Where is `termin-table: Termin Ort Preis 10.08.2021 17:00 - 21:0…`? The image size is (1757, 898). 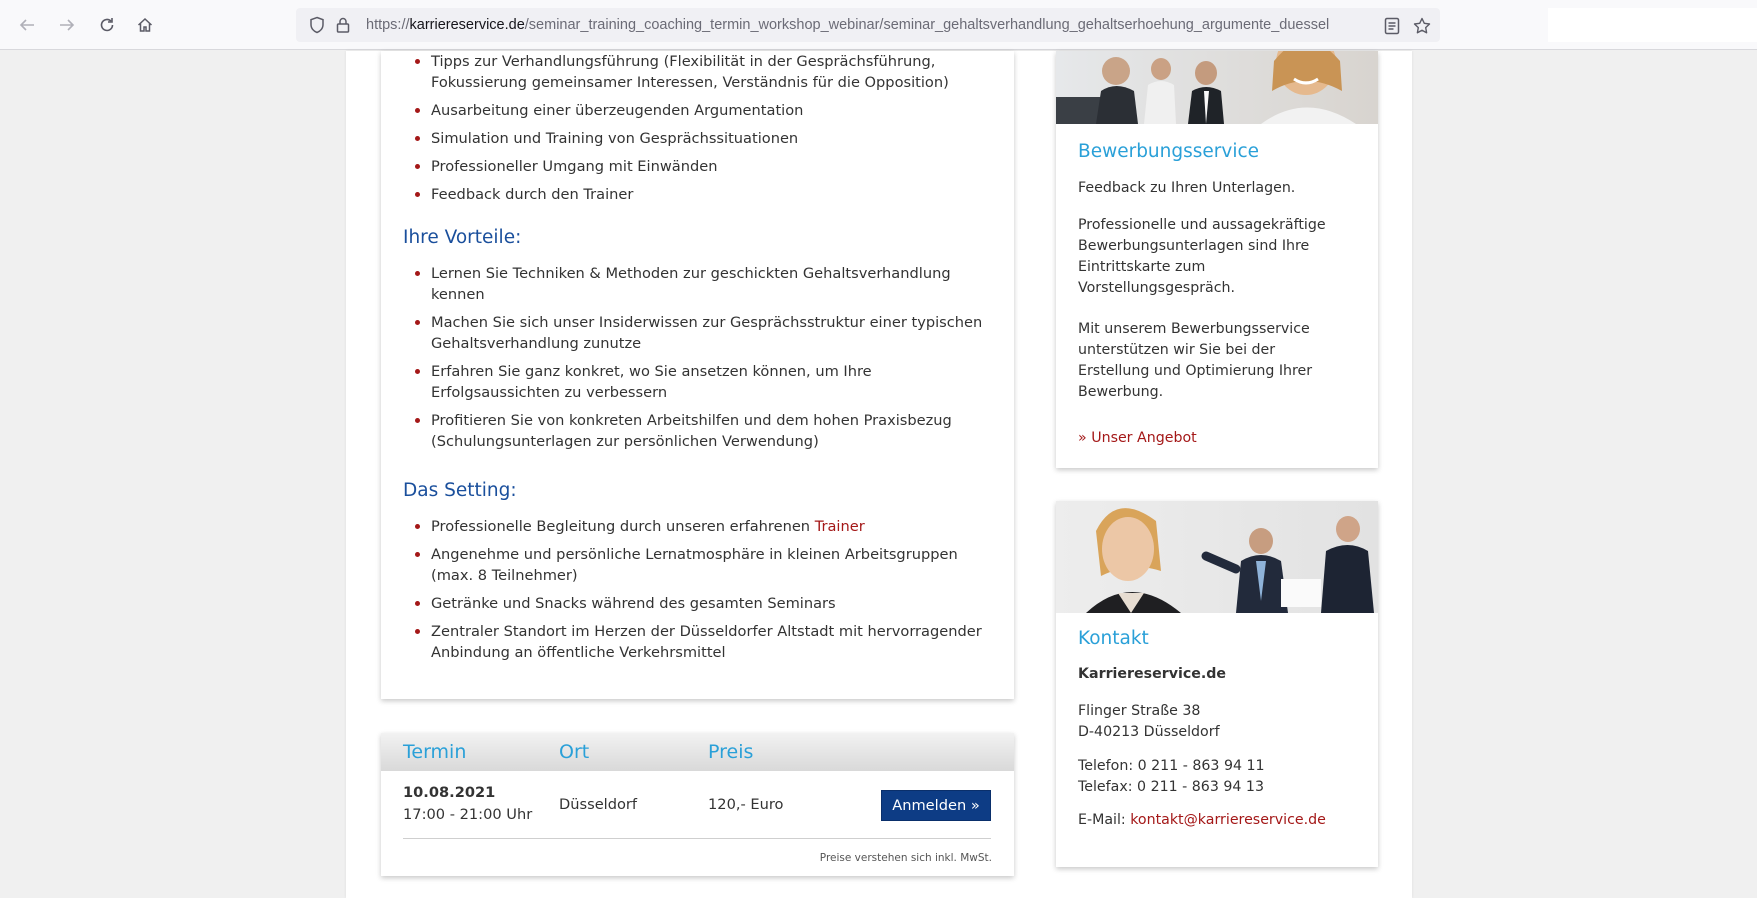
termin-table: Termin Ort Preis 10.08.2021 17:00 - 21:0… is located at coordinates (697, 804).